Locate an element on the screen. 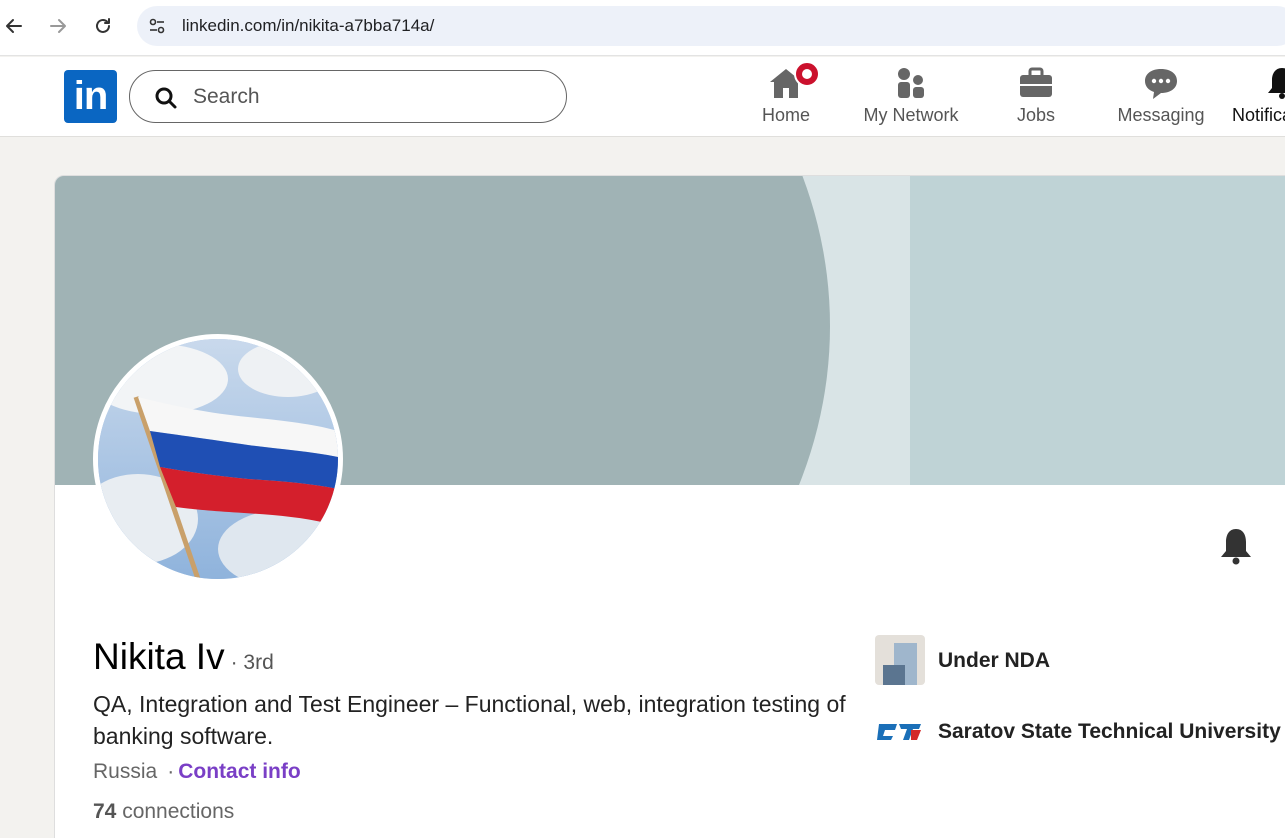  name-row: Nikita Iv · 3rd is located at coordinates (183, 657).